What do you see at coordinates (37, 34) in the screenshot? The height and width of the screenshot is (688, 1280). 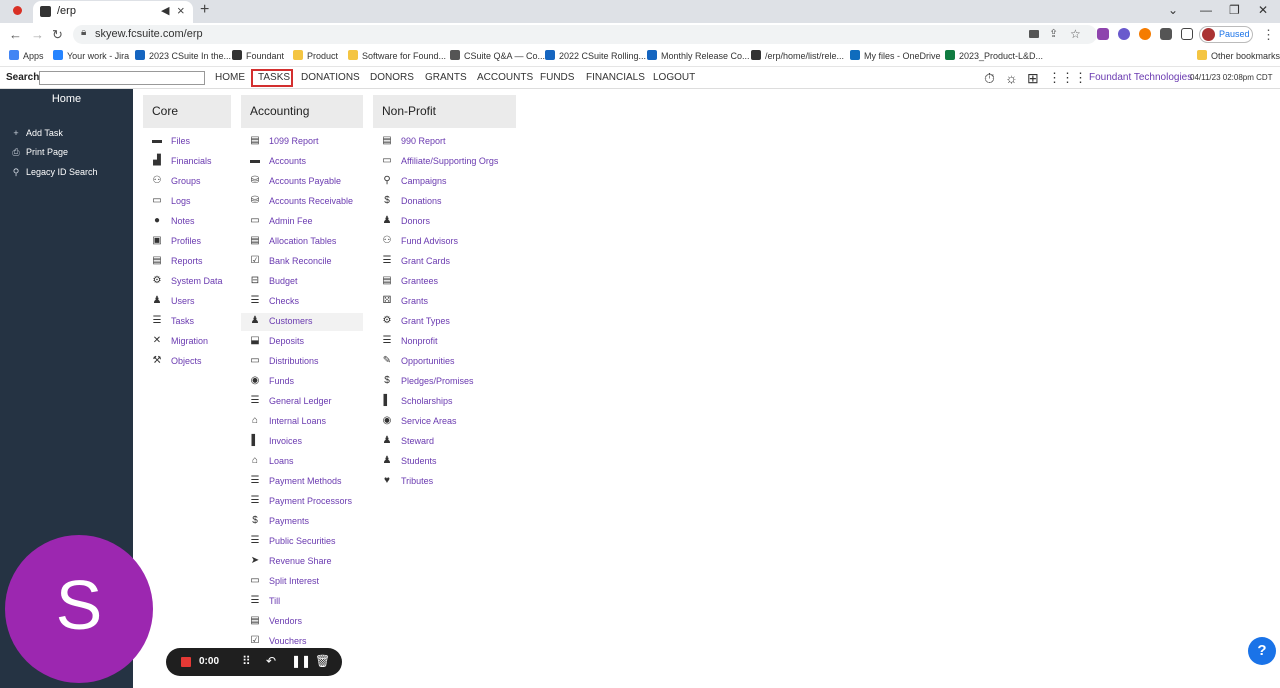 I see `forward-icon: →` at bounding box center [37, 34].